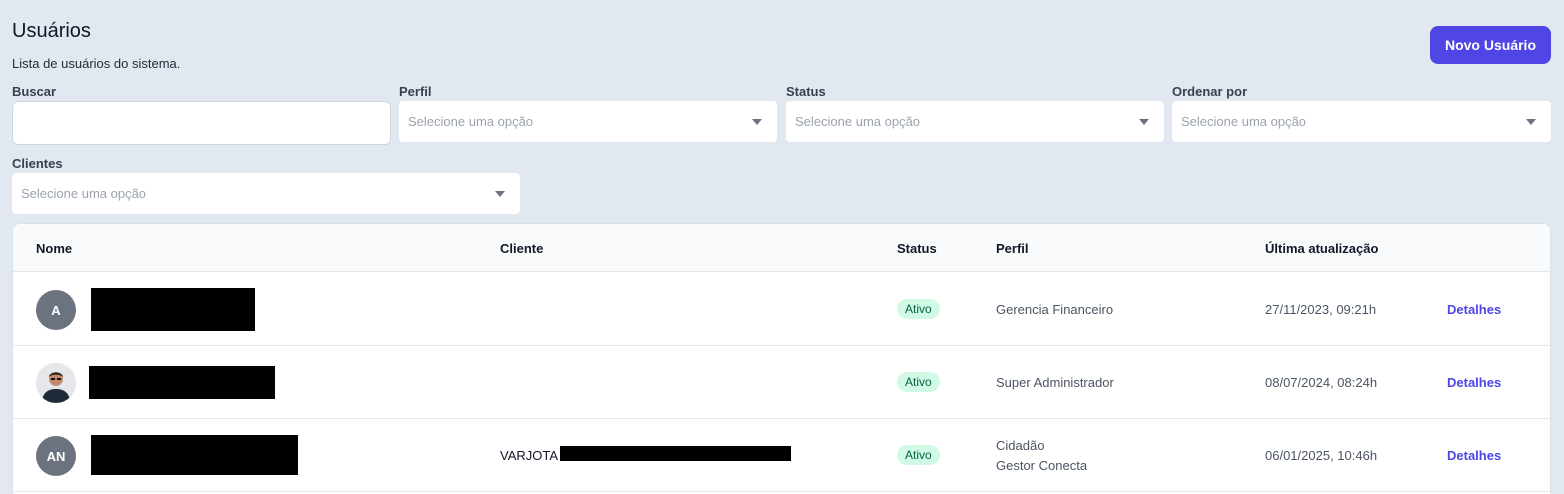 Image resolution: width=1564 pixels, height=494 pixels. Describe the element at coordinates (1321, 382) in the screenshot. I see `updated-cell: 08/07/2024, 08:24h` at that location.